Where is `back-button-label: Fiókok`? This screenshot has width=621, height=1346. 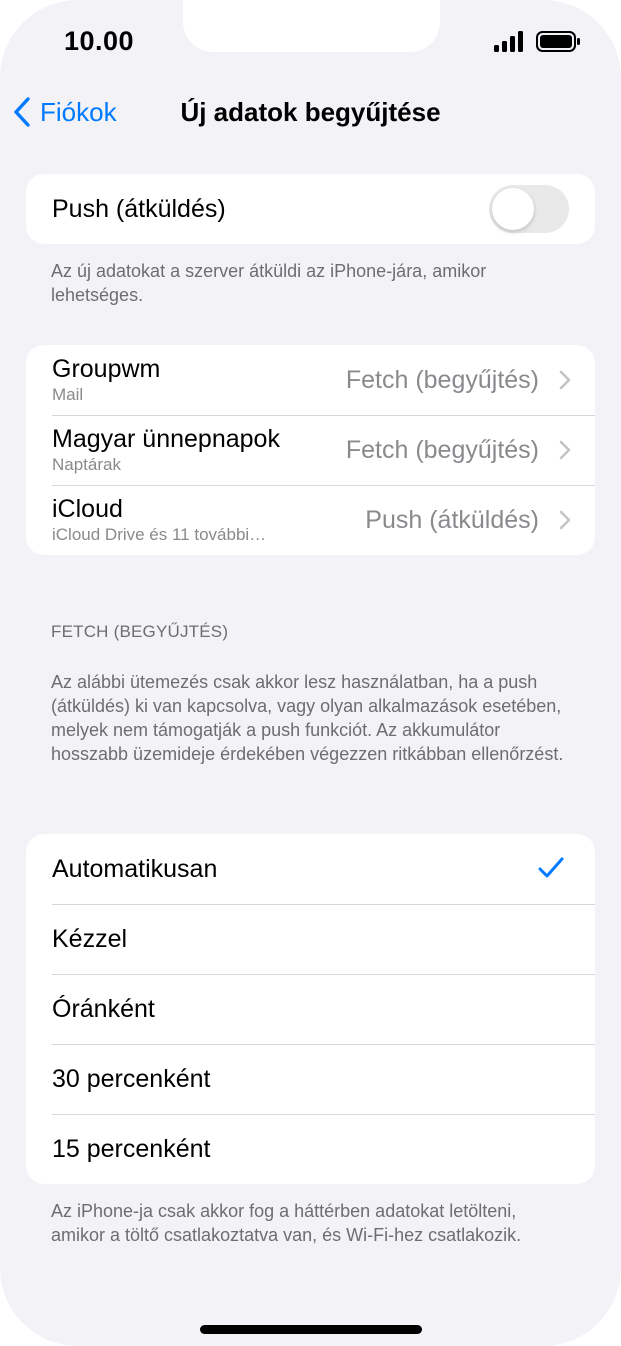 back-button-label: Fiókok is located at coordinates (78, 111).